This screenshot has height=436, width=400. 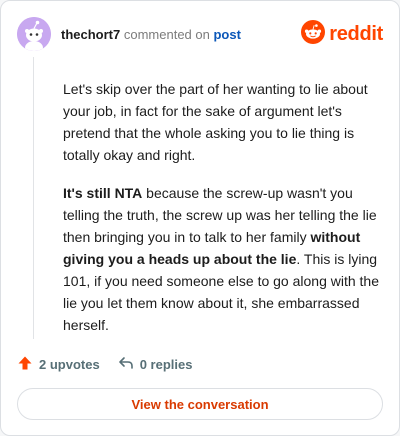 I want to click on comment-actions: 2 upvotes 0 replies, so click(x=104, y=364).